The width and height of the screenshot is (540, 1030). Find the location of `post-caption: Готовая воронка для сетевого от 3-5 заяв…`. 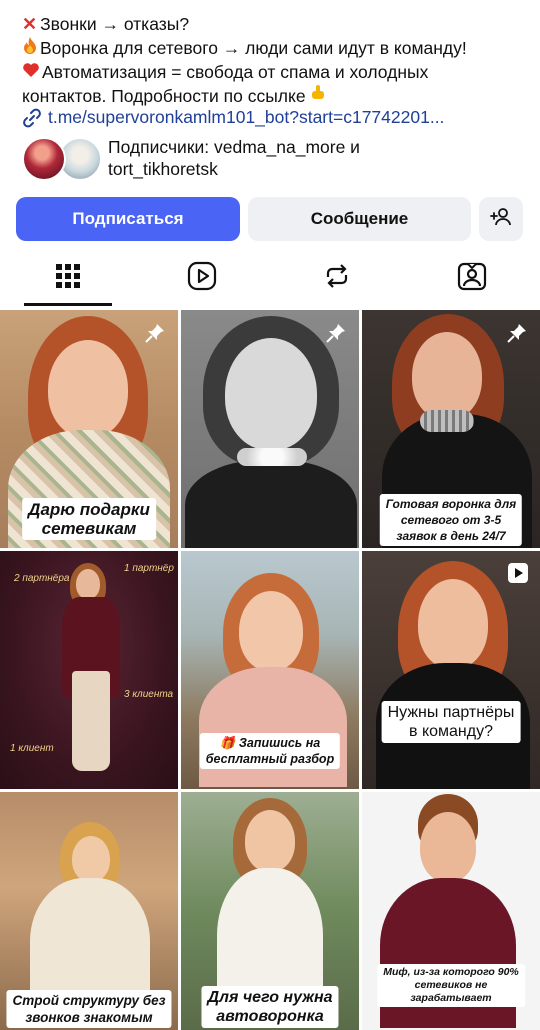

post-caption: Готовая воронка для сетевого от 3-5 заяв… is located at coordinates (451, 520).